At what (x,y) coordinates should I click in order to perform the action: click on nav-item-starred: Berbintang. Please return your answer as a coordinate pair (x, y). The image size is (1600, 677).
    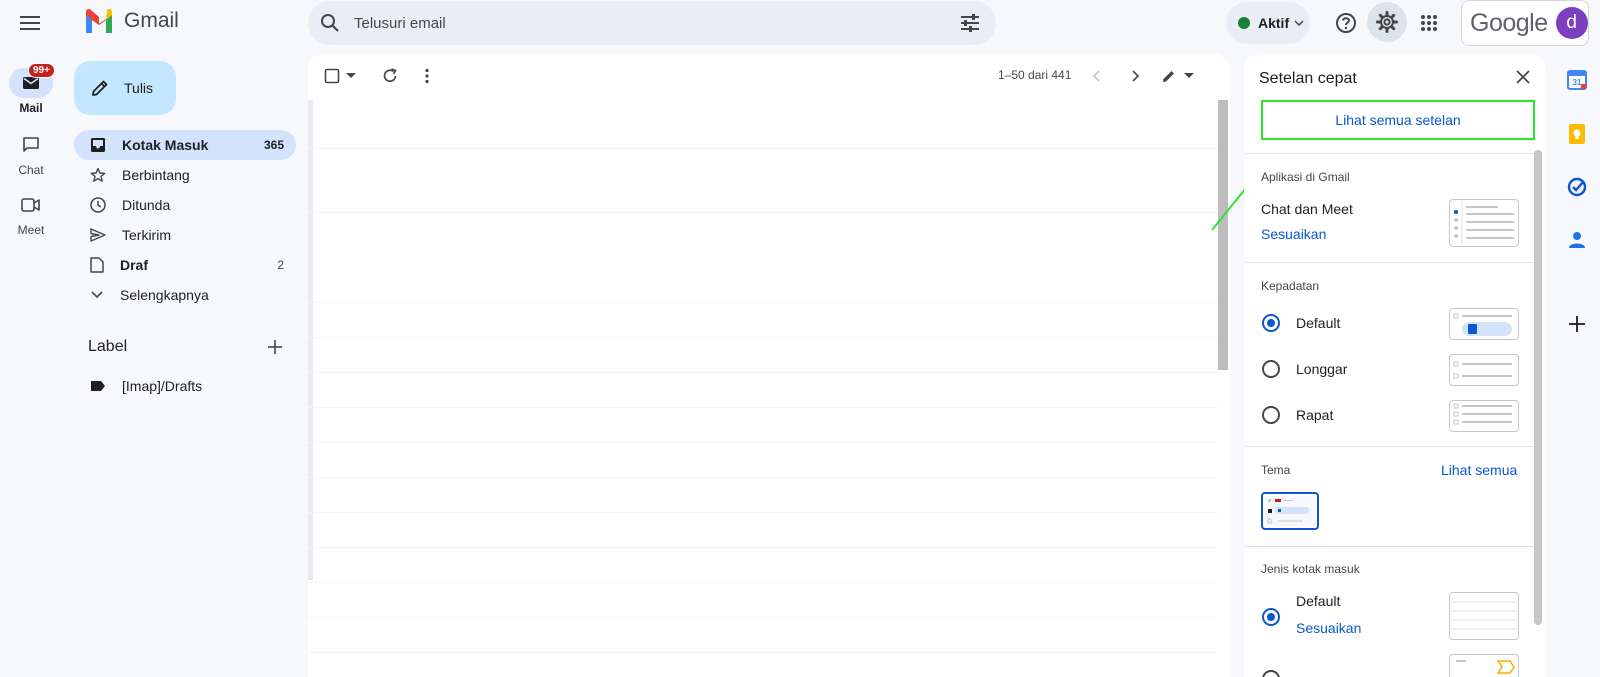
    Looking at the image, I should click on (185, 175).